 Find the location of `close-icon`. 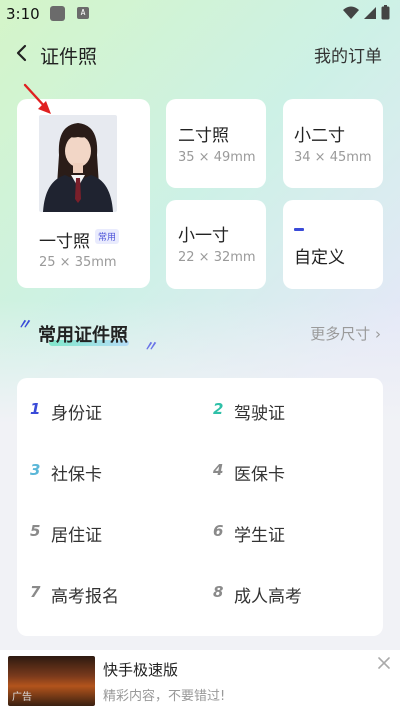

close-icon is located at coordinates (384, 663).